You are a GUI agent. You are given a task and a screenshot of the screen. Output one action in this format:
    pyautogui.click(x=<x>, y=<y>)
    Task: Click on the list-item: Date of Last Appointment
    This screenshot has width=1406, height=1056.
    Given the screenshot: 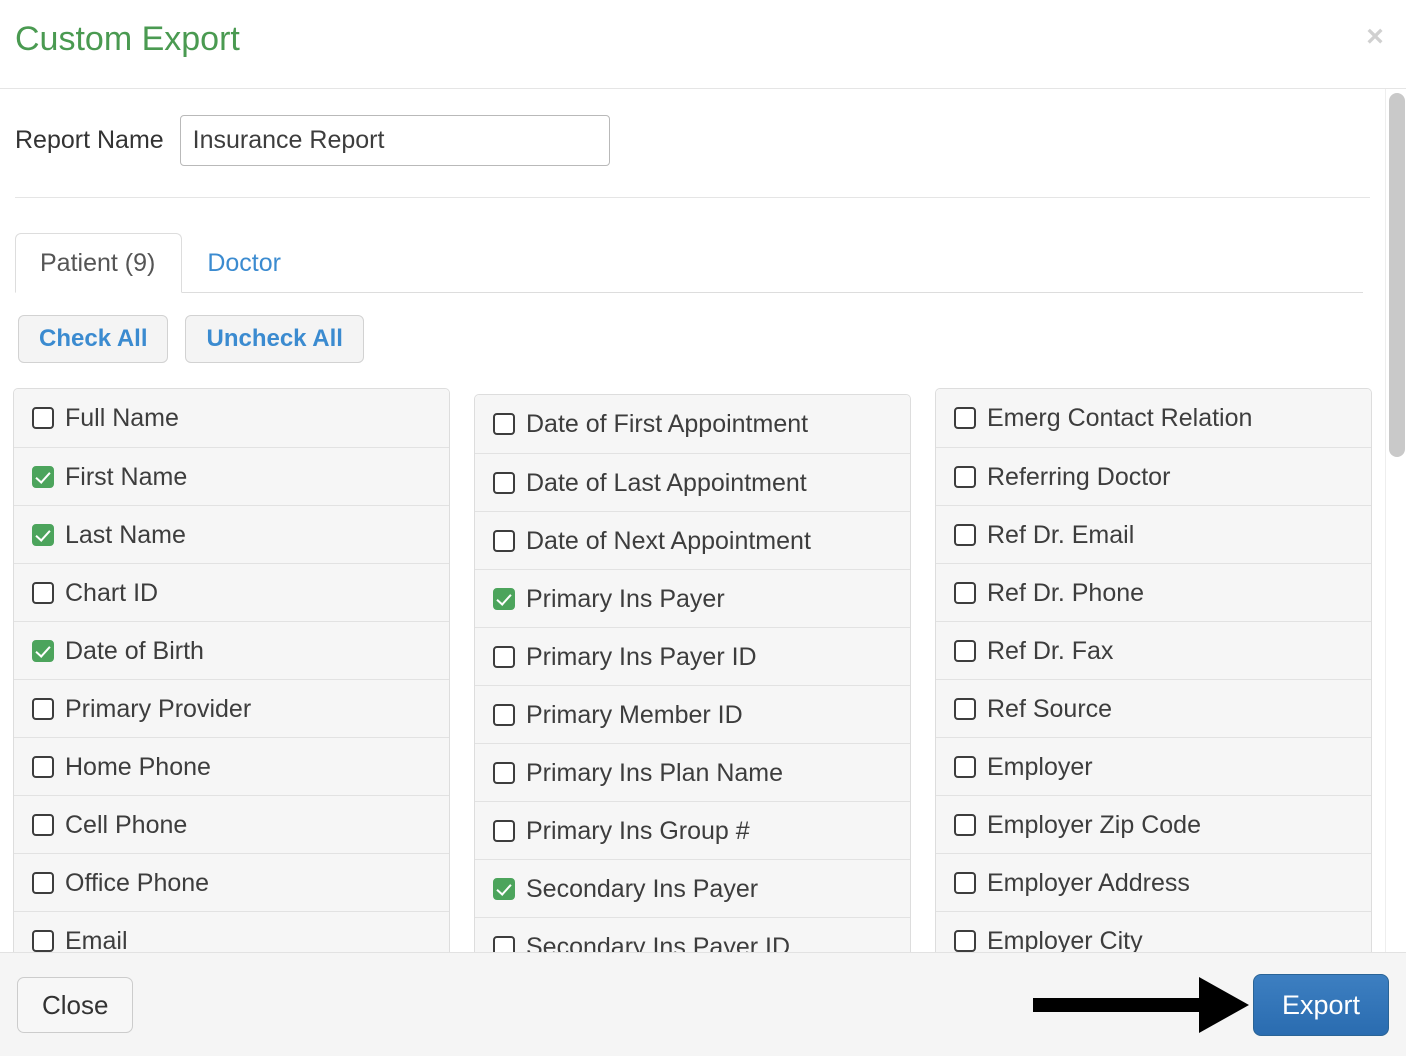 What is the action you would take?
    pyautogui.click(x=692, y=482)
    